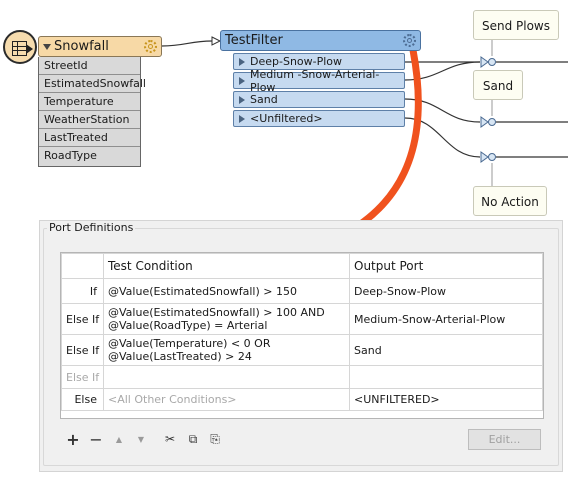 This screenshot has width=568, height=479. Describe the element at coordinates (226, 266) in the screenshot. I see `header-test-condition: Test Condition` at that location.